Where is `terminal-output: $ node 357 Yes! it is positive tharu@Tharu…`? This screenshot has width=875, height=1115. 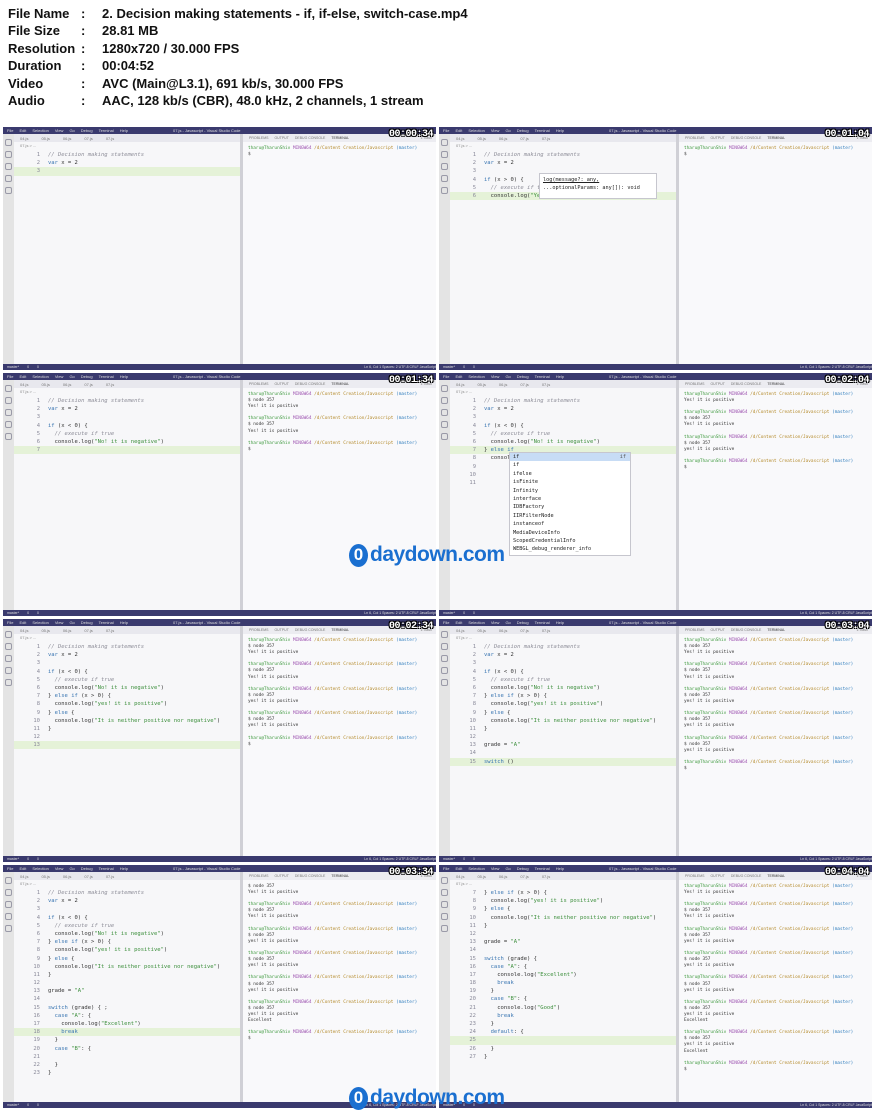 terminal-output: $ node 357 Yes! it is positive tharu@Tharu… is located at coordinates (339, 961).